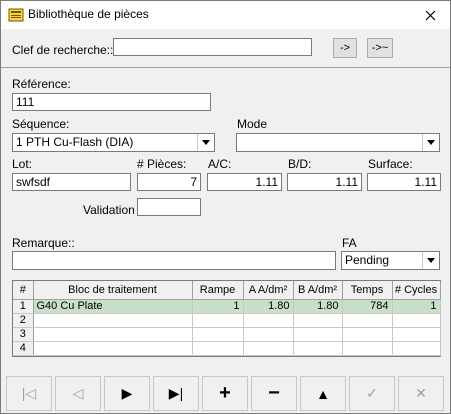  I want to click on fa-select: Pending, so click(390, 260).